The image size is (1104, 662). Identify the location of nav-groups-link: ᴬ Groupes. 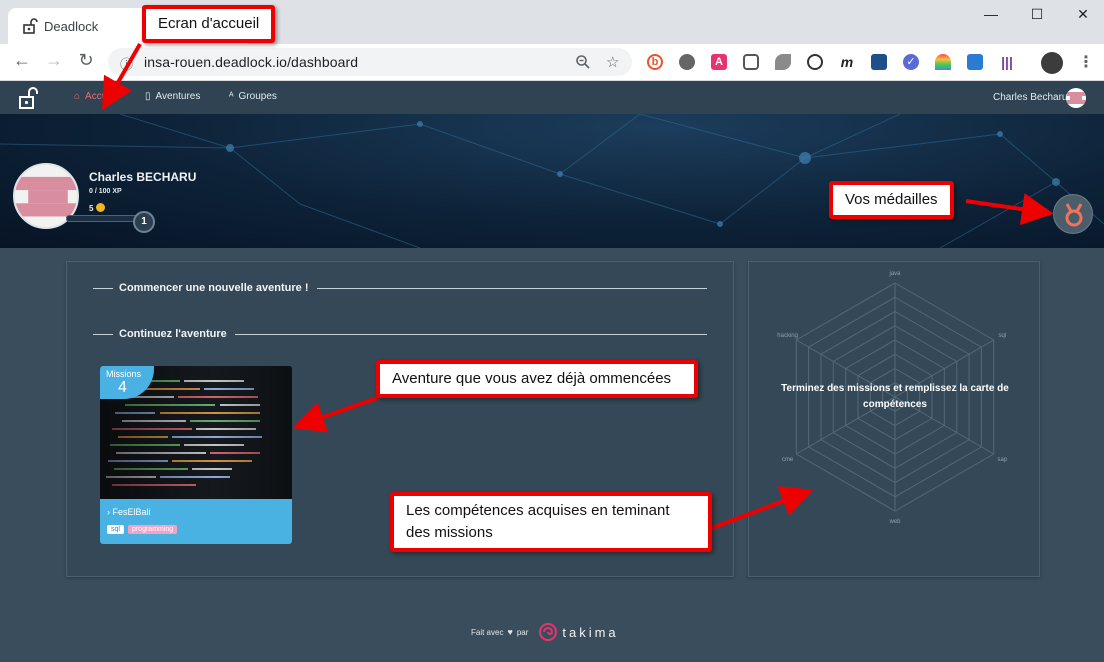
(253, 96).